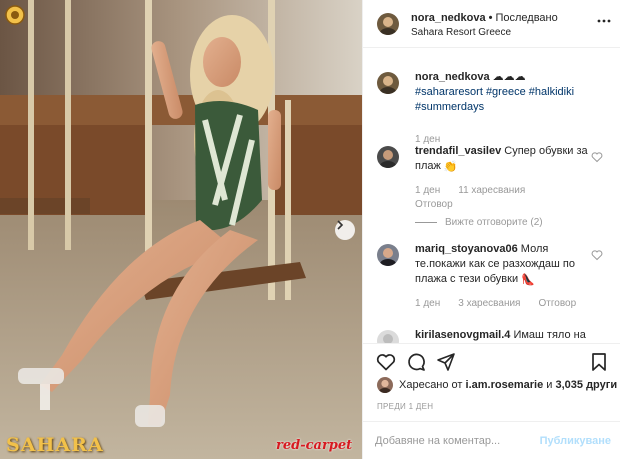 This screenshot has width=620, height=459. I want to click on post-comment-button: Публикуване, so click(575, 441).